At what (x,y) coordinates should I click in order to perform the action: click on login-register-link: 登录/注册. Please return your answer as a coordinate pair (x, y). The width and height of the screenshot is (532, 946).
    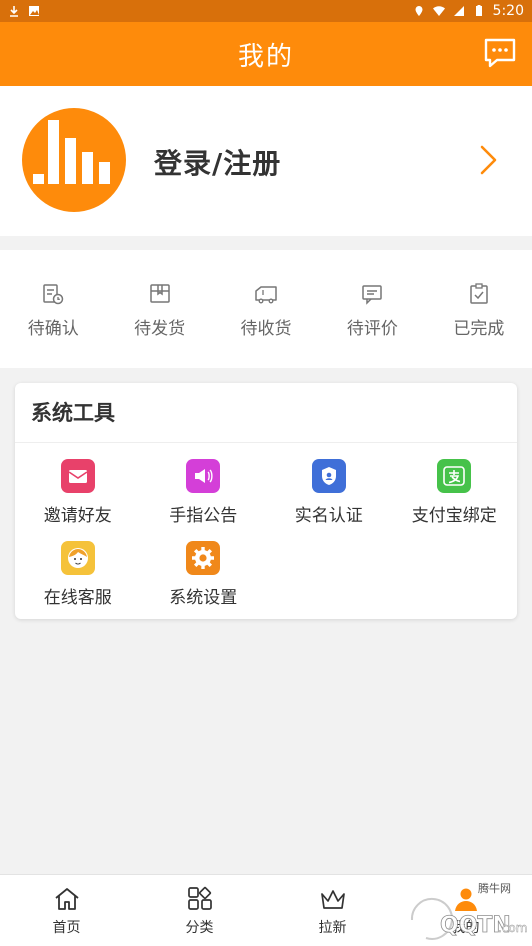
    Looking at the image, I should click on (217, 162).